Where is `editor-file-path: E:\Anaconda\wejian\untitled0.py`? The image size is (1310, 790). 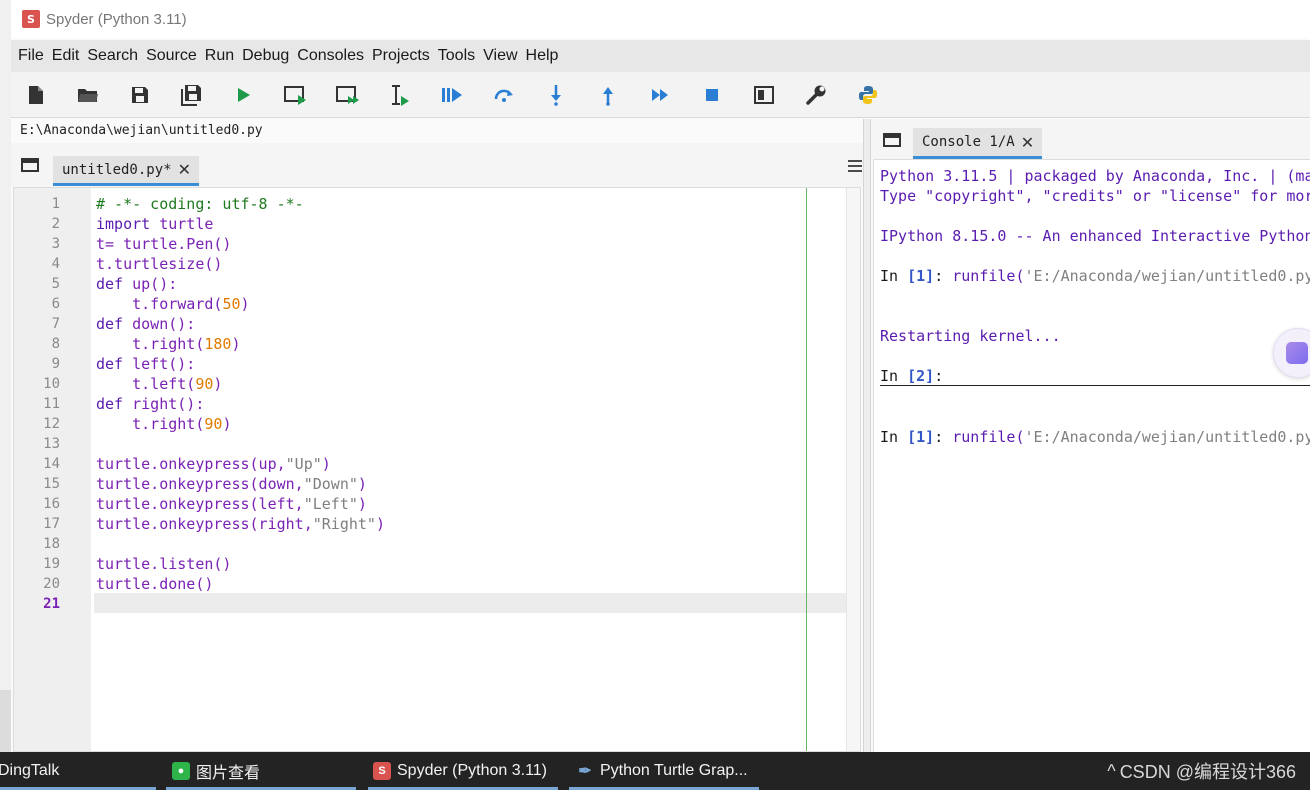
editor-file-path: E:\Anaconda\wejian\untitled0.py is located at coordinates (437, 131).